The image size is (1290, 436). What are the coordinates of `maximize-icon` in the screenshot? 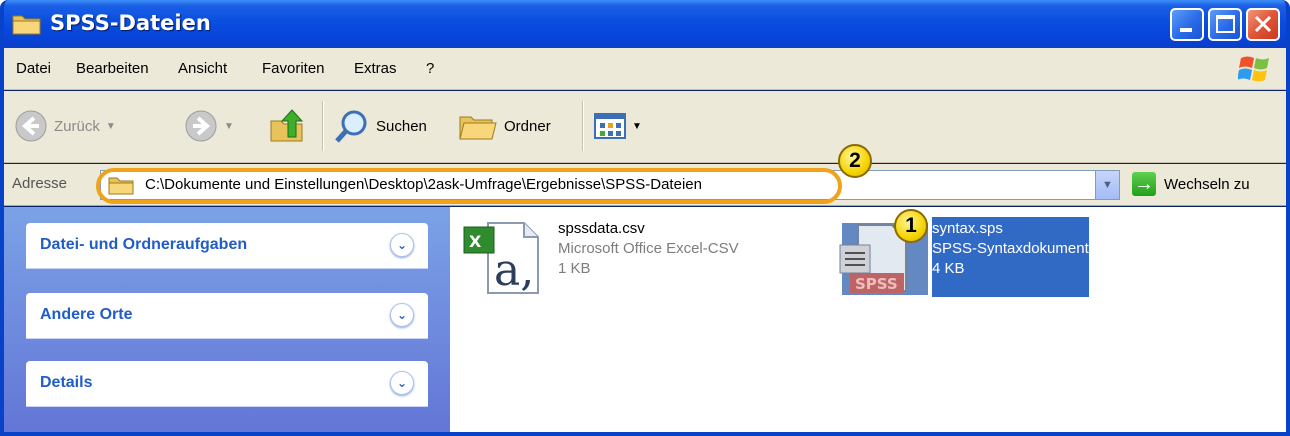 It's located at (1225, 24).